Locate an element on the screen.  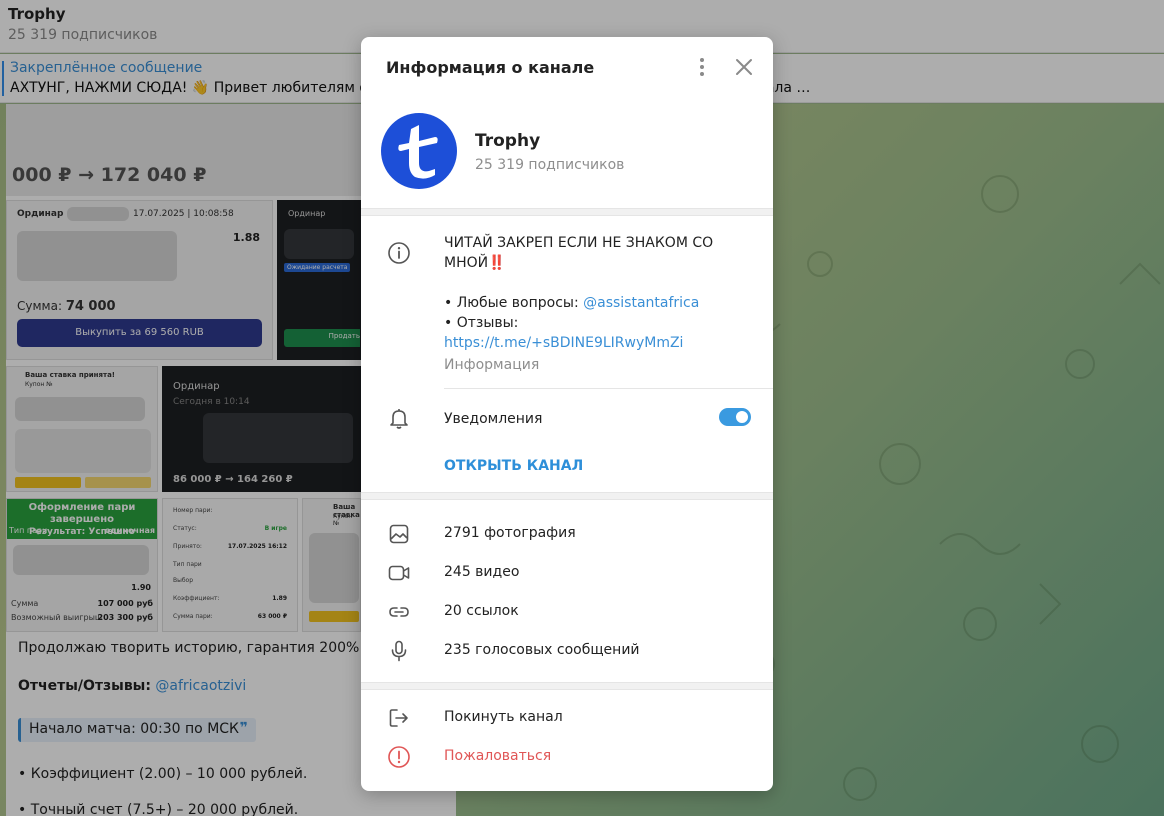
channel-avatar is located at coordinates (419, 151).